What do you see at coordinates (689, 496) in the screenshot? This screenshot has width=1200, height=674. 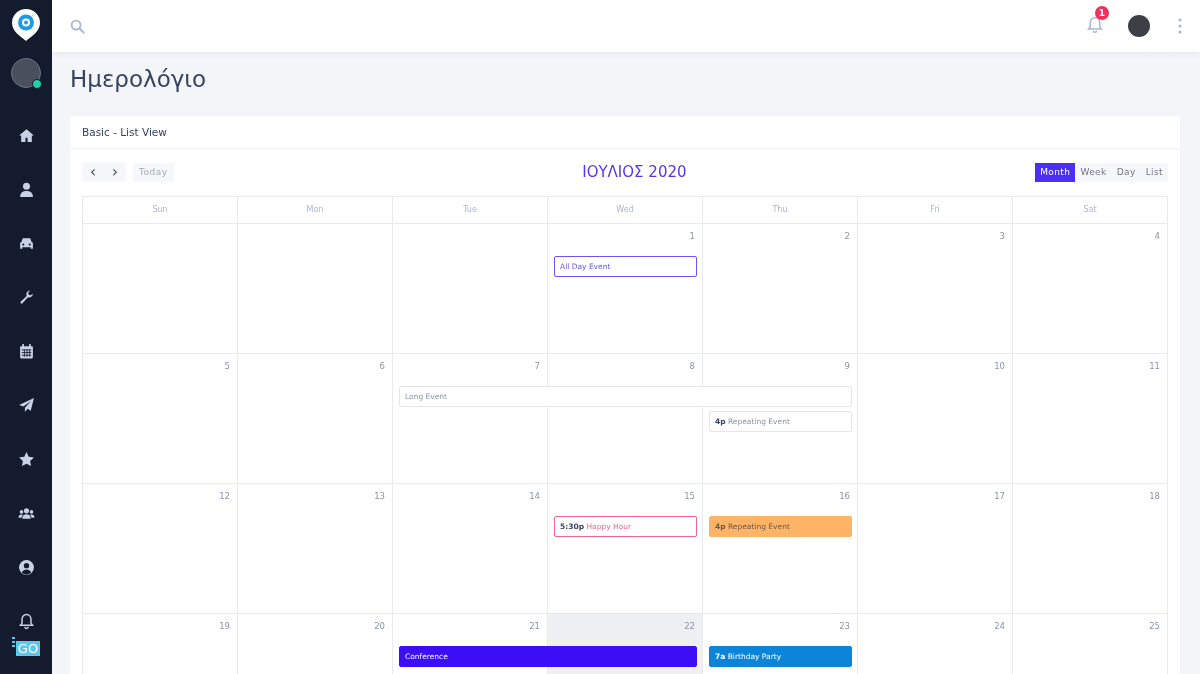 I see `day-number: 15` at bounding box center [689, 496].